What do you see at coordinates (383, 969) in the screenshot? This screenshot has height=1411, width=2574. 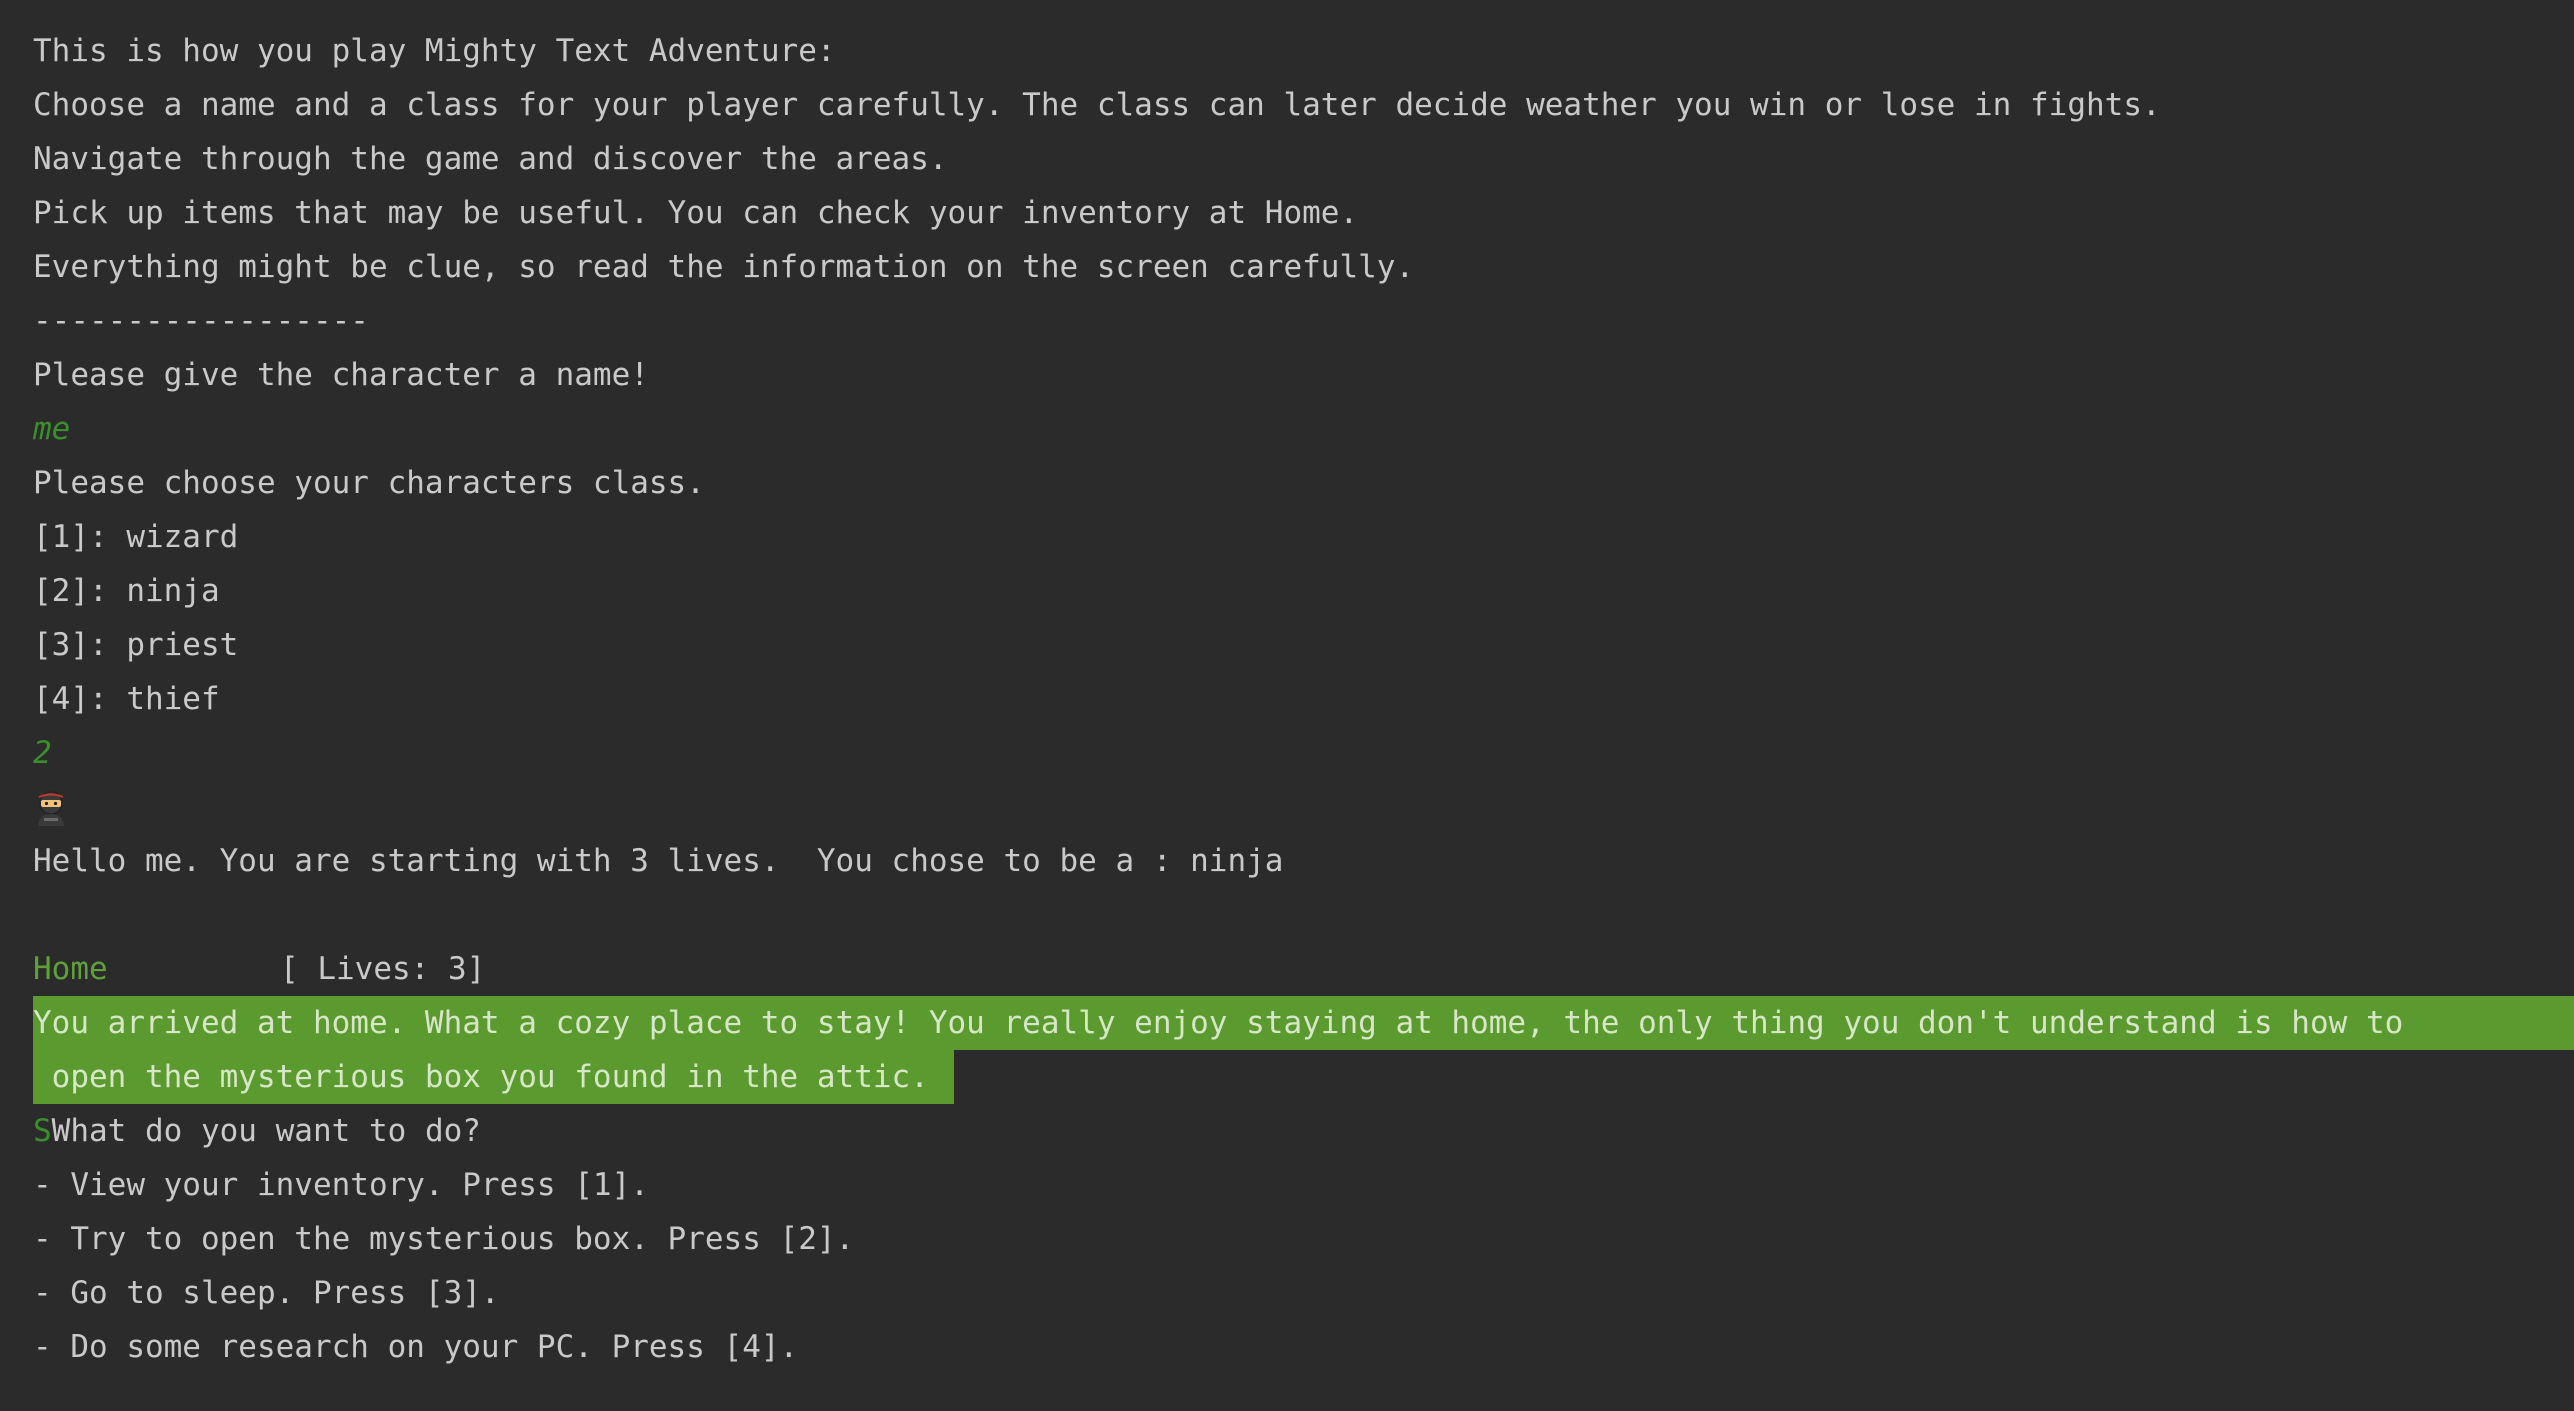 I see `lives-counter: [ Lives: 3]` at bounding box center [383, 969].